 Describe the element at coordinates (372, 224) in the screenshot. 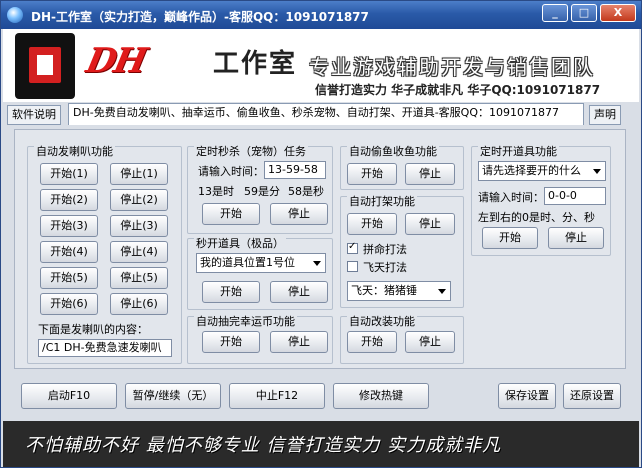

I see `fight-start-button: 开始` at that location.